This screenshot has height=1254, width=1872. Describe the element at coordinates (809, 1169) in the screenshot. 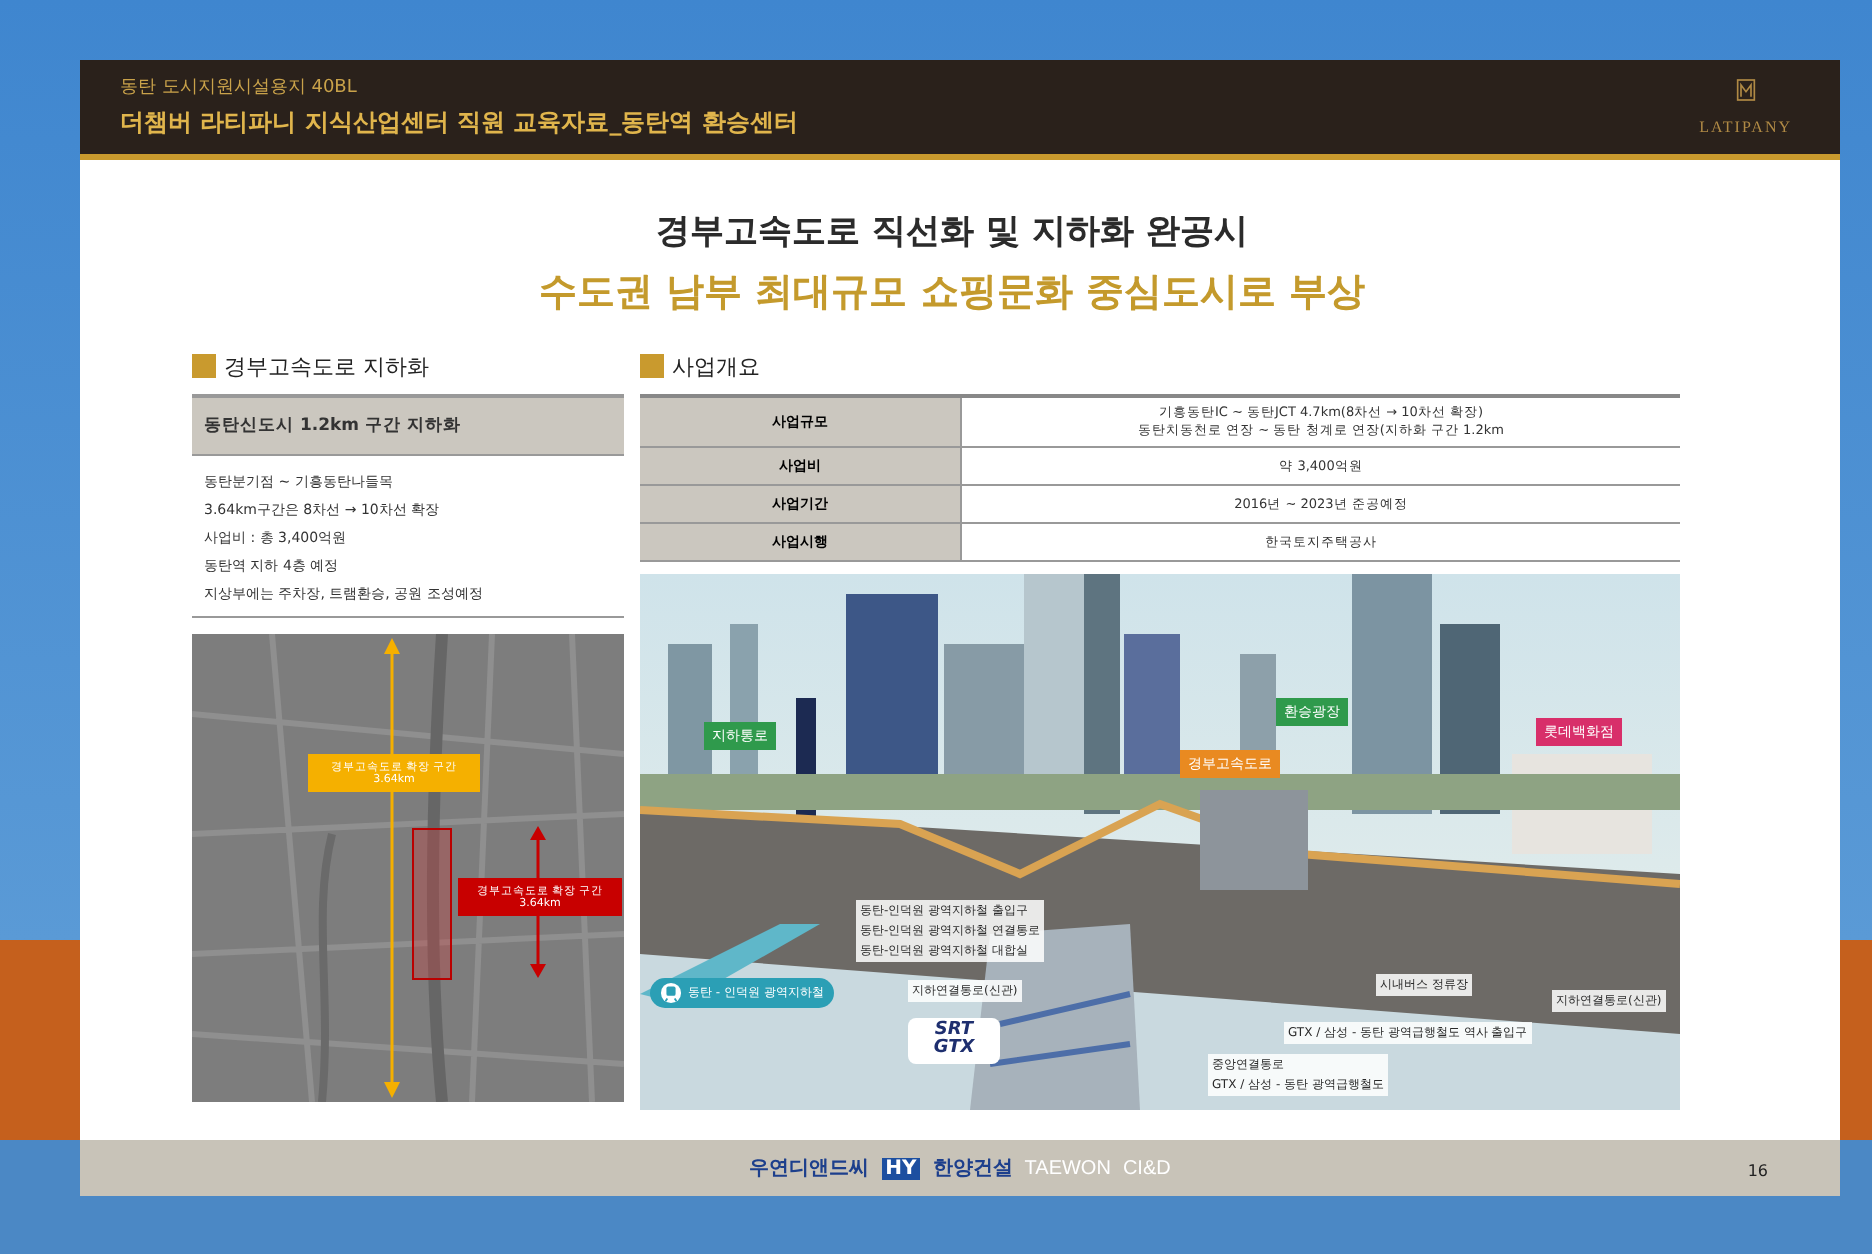

I see `company-logo: 우연디앤드씨` at that location.